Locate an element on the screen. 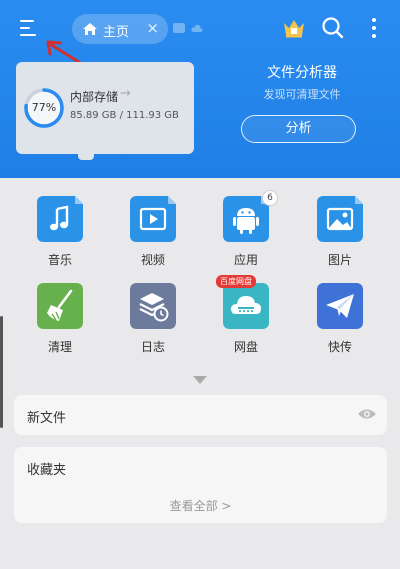  android-icon is located at coordinates (246, 219).